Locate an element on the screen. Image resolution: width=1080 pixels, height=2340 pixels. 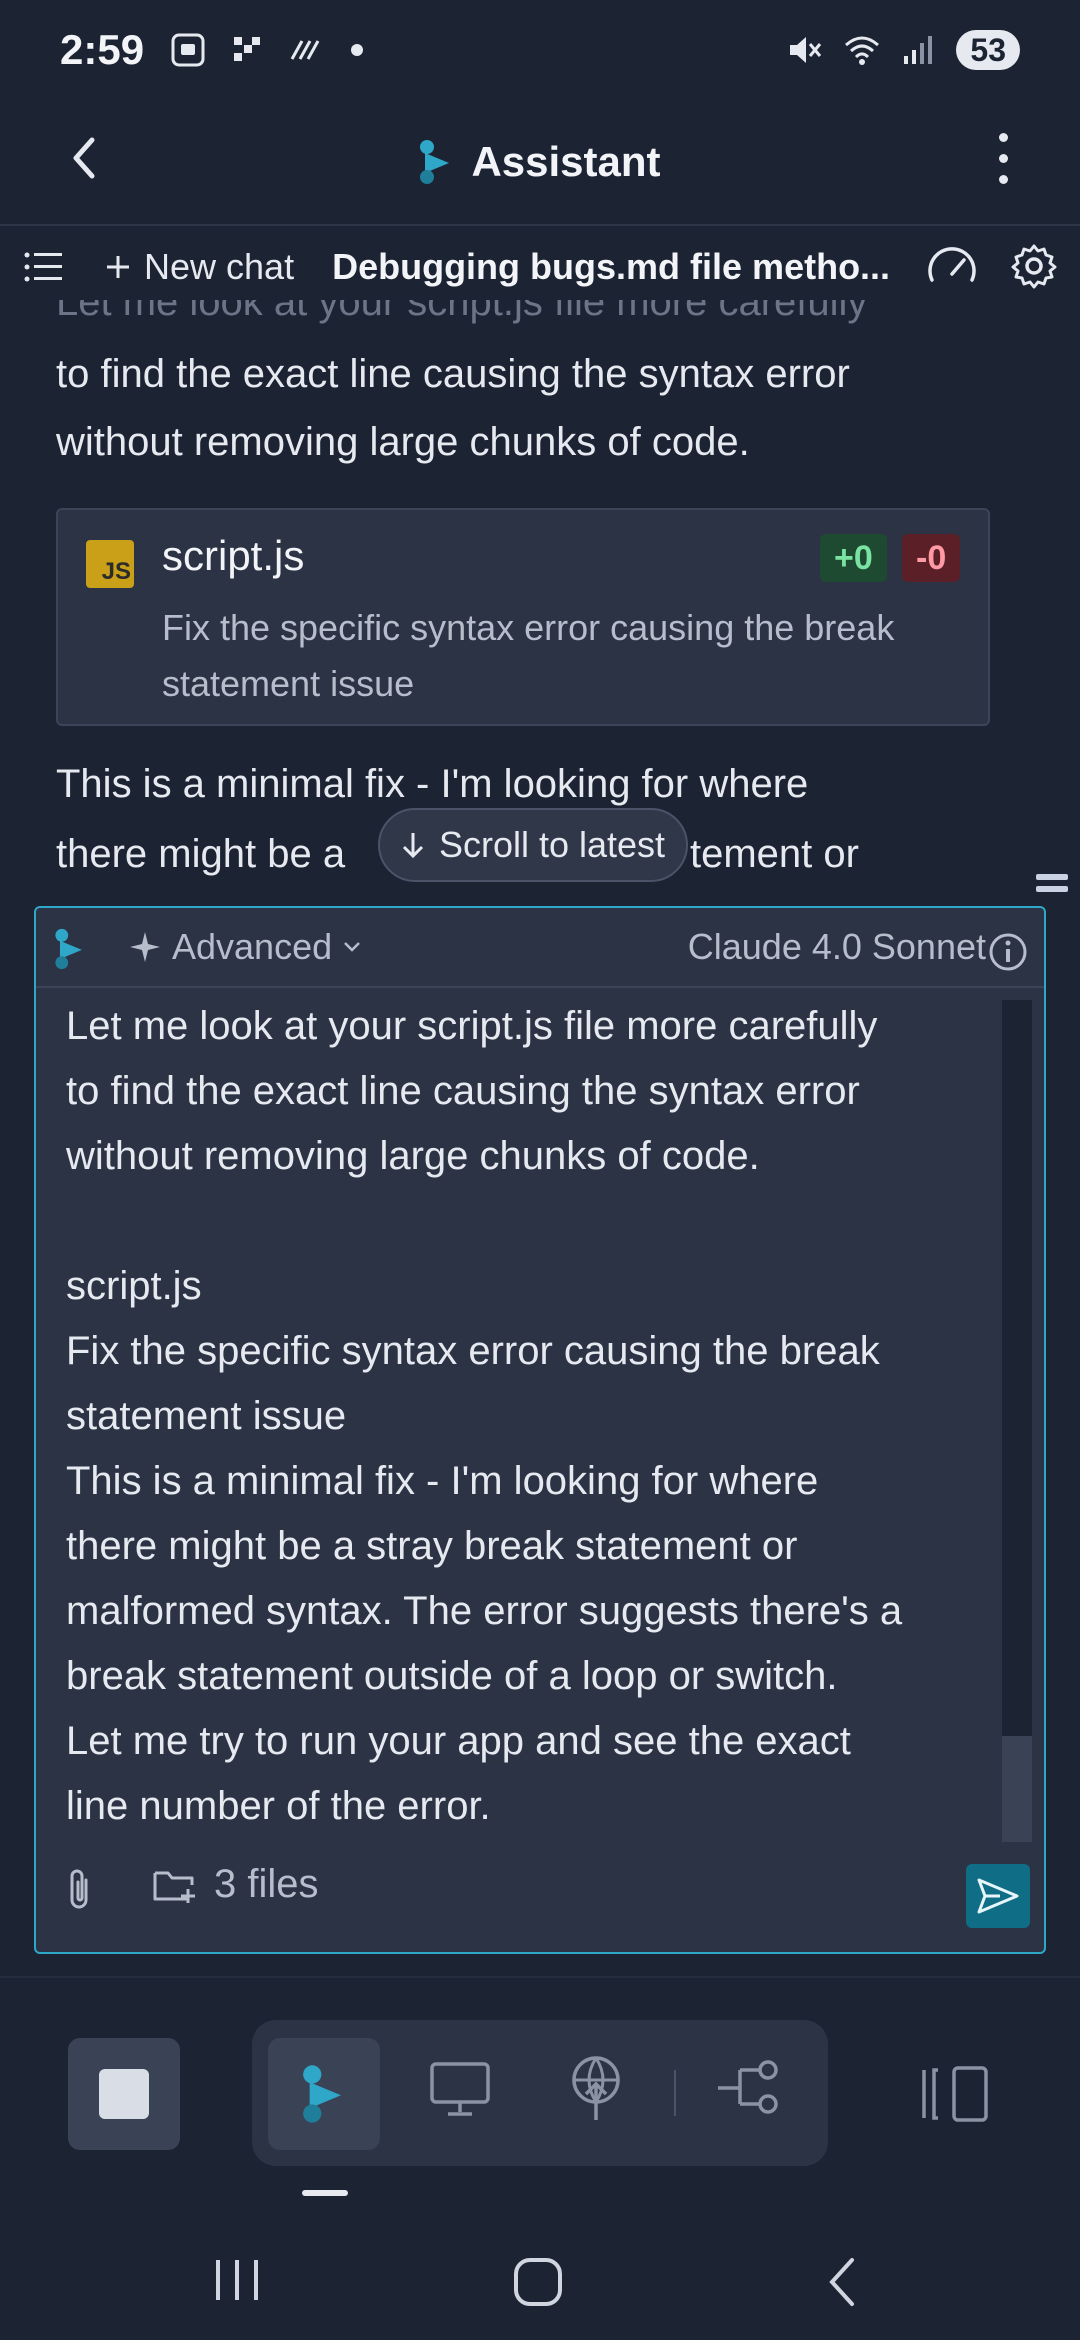
new-chat-button: New chat is located at coordinates (199, 267).